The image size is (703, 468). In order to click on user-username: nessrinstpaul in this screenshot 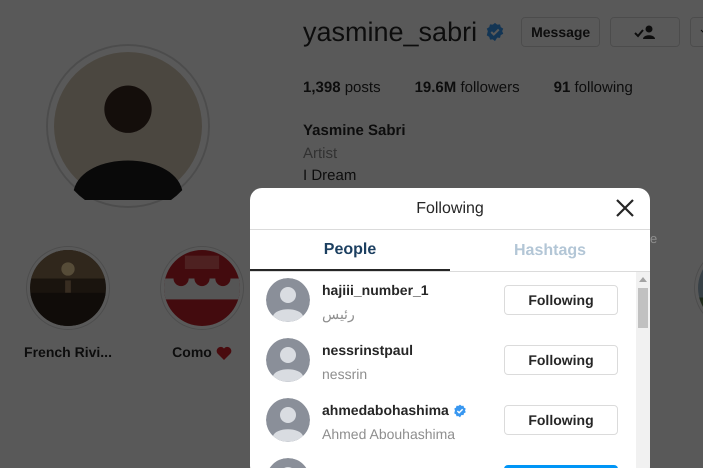, I will do `click(368, 350)`.